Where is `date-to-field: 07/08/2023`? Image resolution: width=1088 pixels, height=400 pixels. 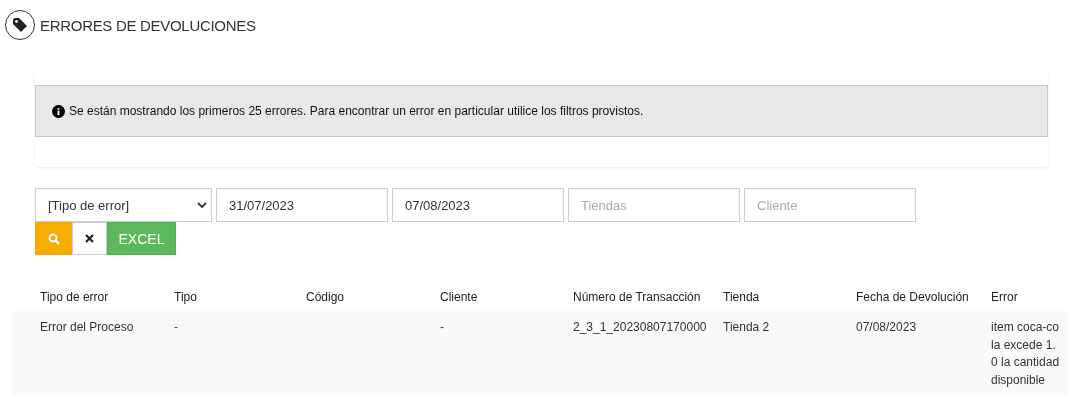 date-to-field: 07/08/2023 is located at coordinates (478, 205).